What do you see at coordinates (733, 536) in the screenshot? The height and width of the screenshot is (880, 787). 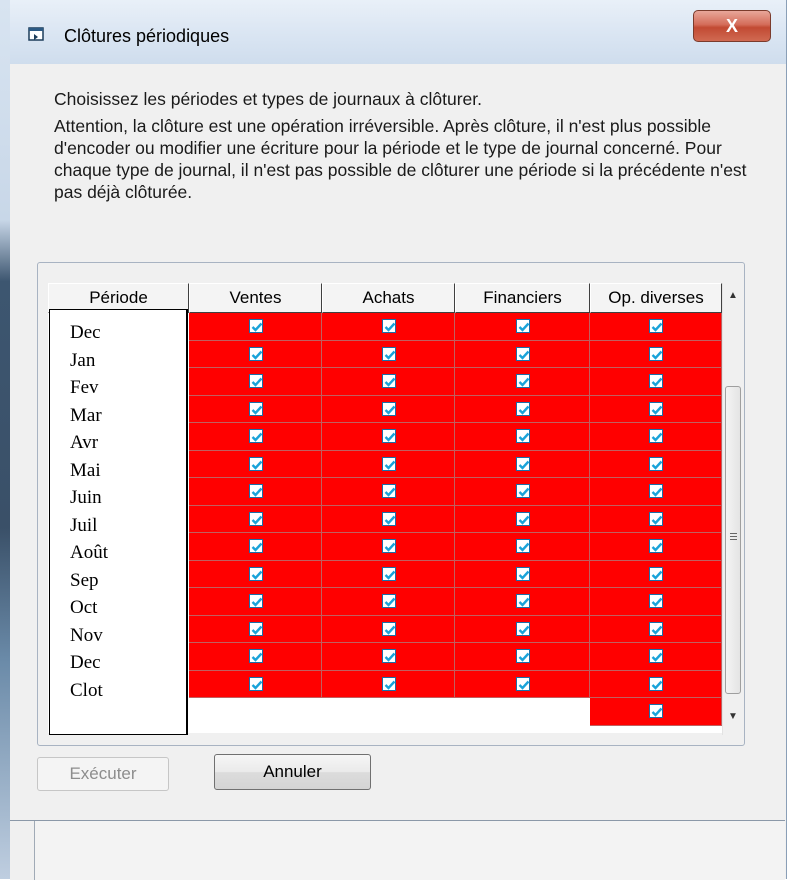 I see `grip-line` at bounding box center [733, 536].